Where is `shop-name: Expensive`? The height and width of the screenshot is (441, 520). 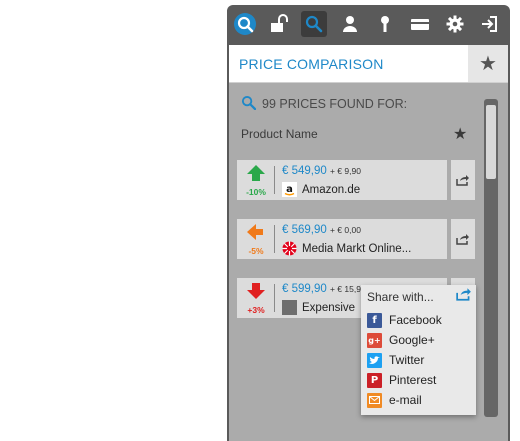
shop-name: Expensive is located at coordinates (329, 307).